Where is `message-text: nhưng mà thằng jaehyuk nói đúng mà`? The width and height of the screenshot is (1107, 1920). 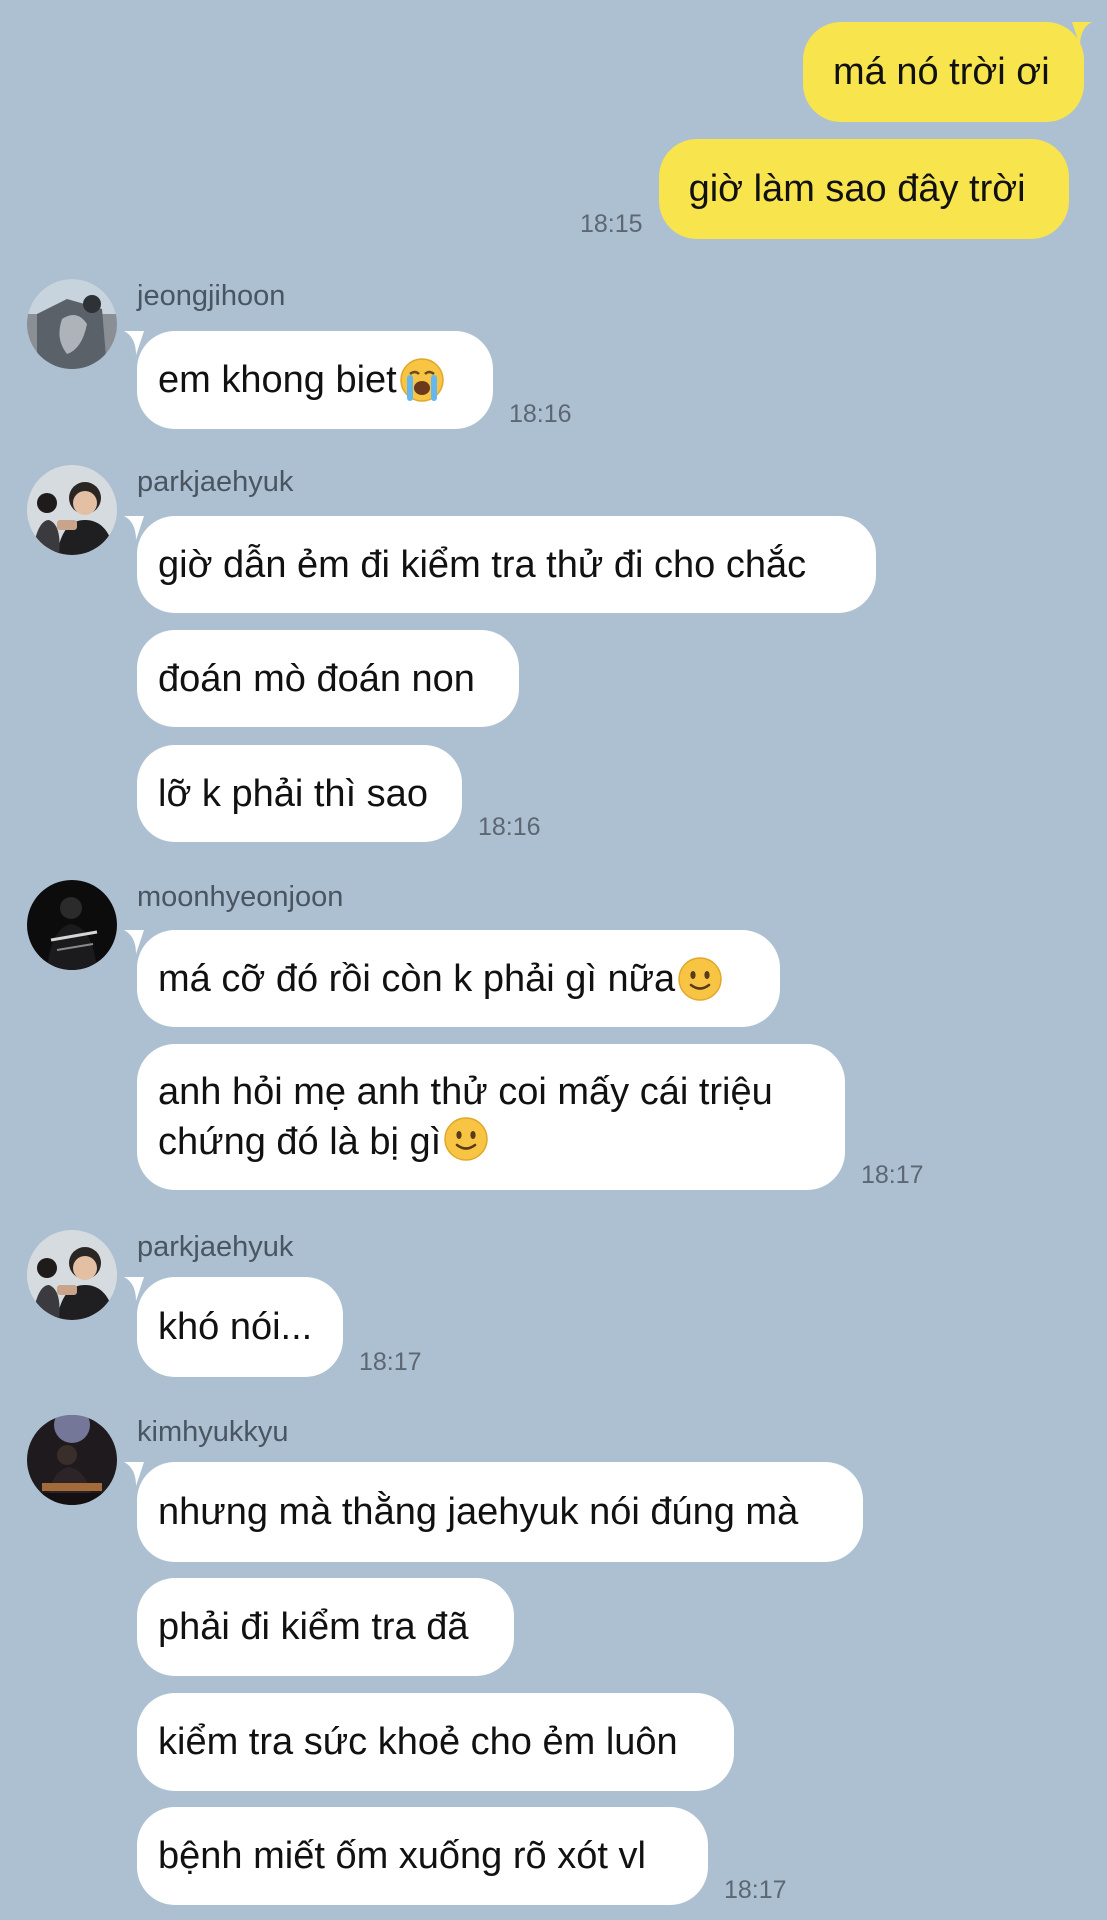 message-text: nhưng mà thằng jaehyuk nói đúng mà is located at coordinates (478, 1512).